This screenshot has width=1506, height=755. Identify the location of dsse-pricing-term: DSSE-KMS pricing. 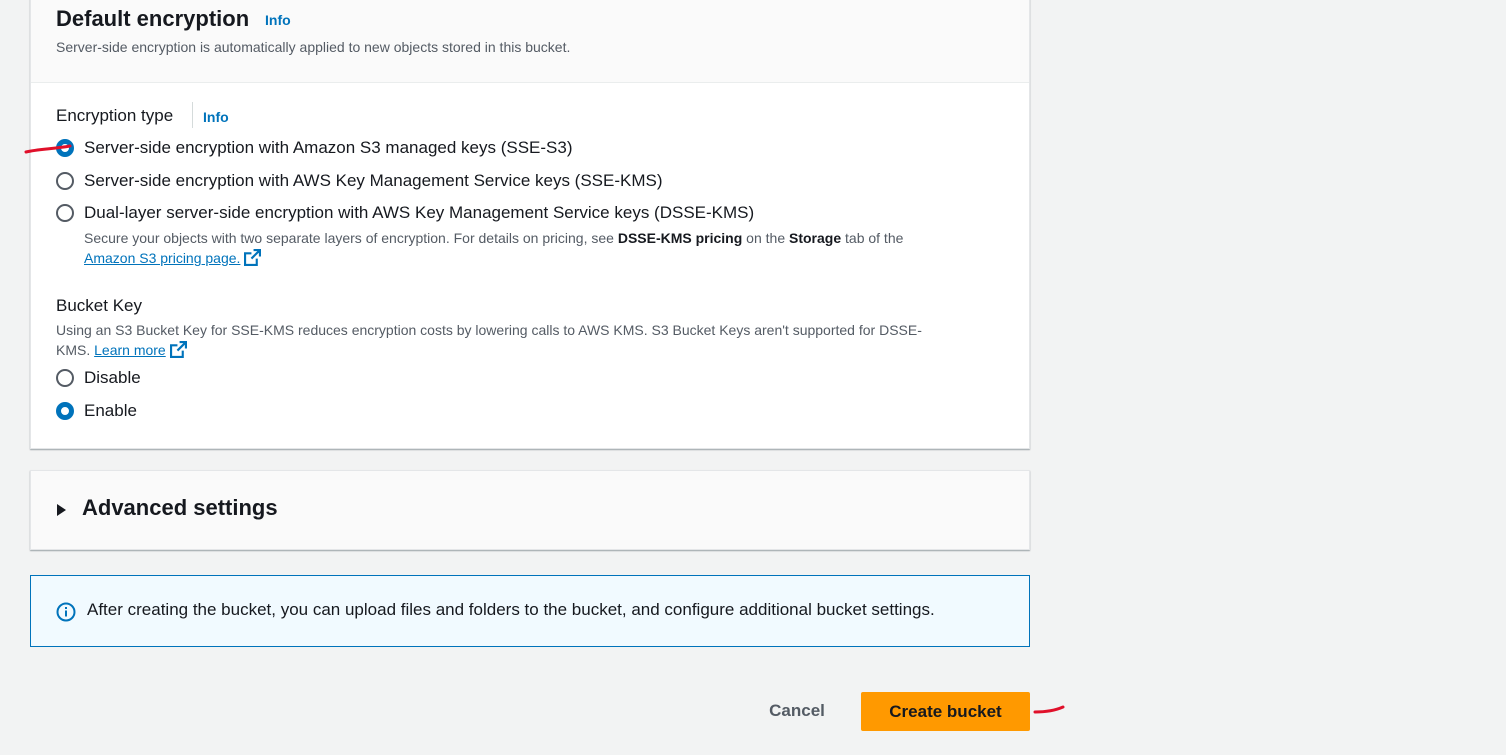
(680, 238).